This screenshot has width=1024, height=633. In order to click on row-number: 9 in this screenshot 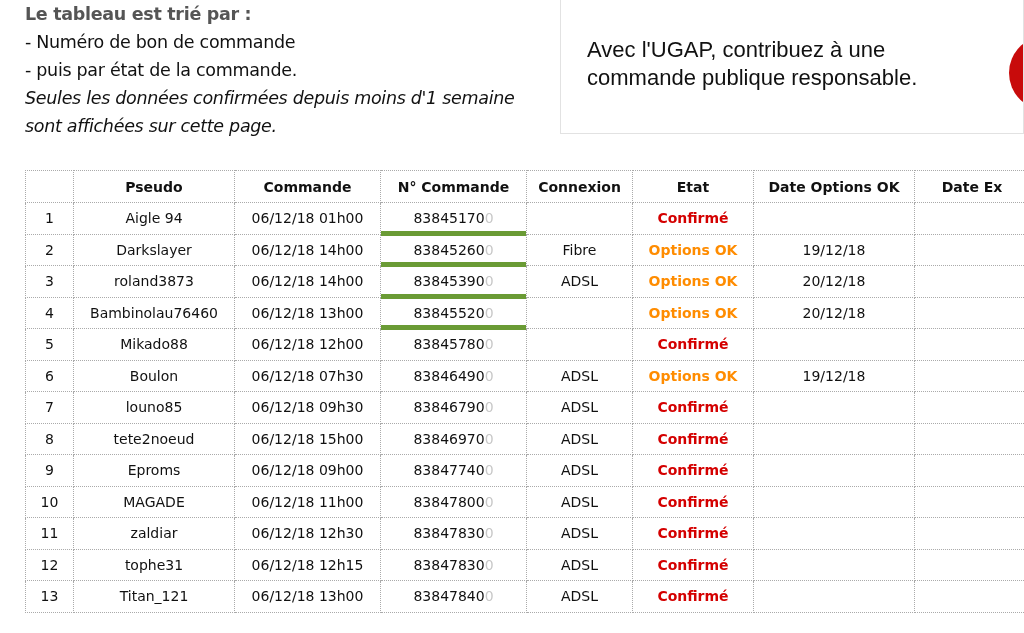, I will do `click(49, 470)`.